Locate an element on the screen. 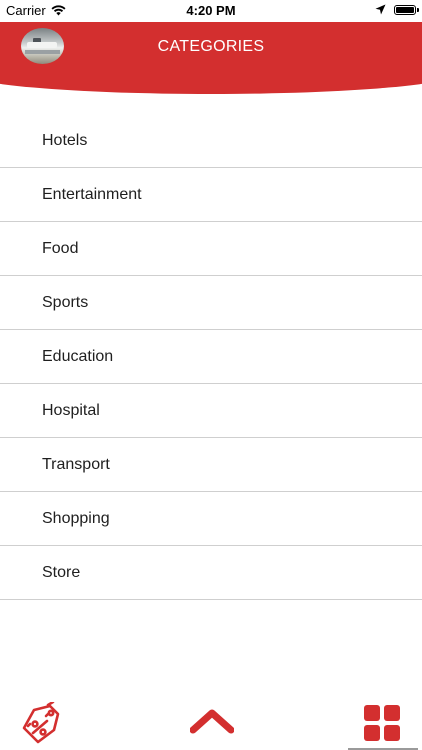  category-item-transport: Transport is located at coordinates (211, 465).